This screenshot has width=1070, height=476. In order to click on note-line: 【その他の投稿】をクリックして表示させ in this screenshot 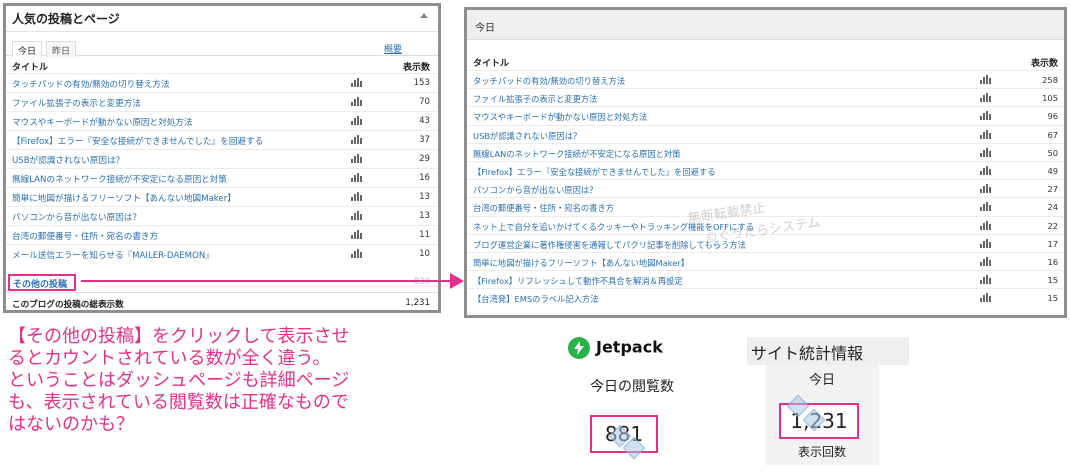, I will do `click(179, 336)`.